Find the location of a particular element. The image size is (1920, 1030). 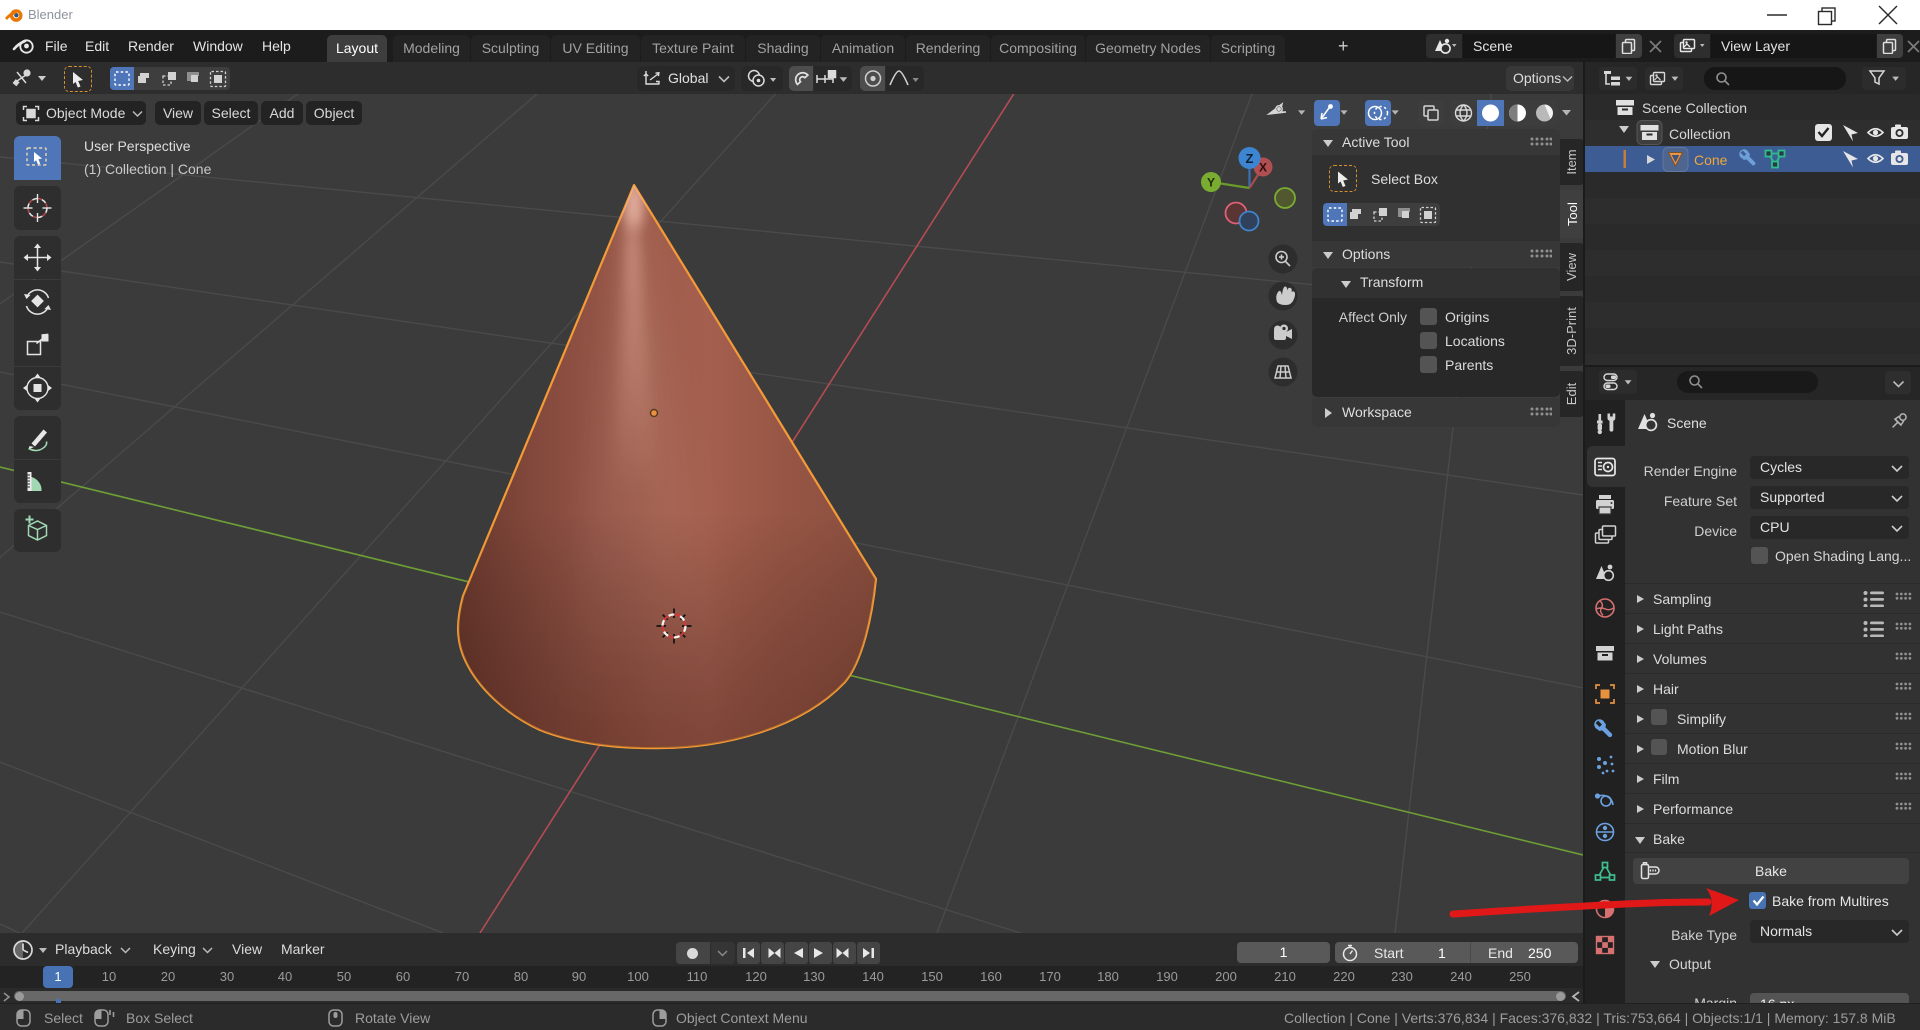

svg-text: Cone is located at coordinates (1711, 160).